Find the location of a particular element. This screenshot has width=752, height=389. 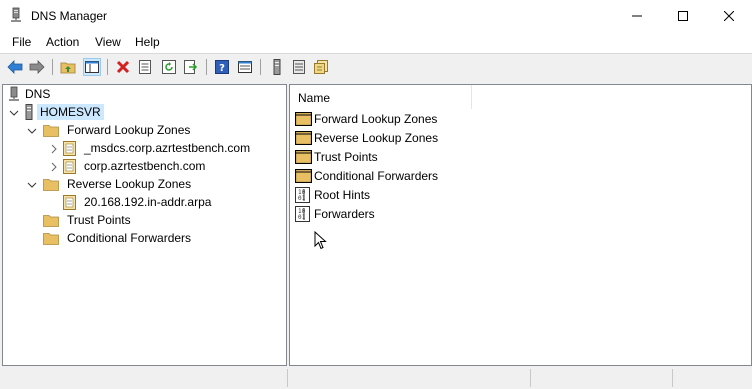

tree-label: Forward Lookup Zones is located at coordinates (129, 130).